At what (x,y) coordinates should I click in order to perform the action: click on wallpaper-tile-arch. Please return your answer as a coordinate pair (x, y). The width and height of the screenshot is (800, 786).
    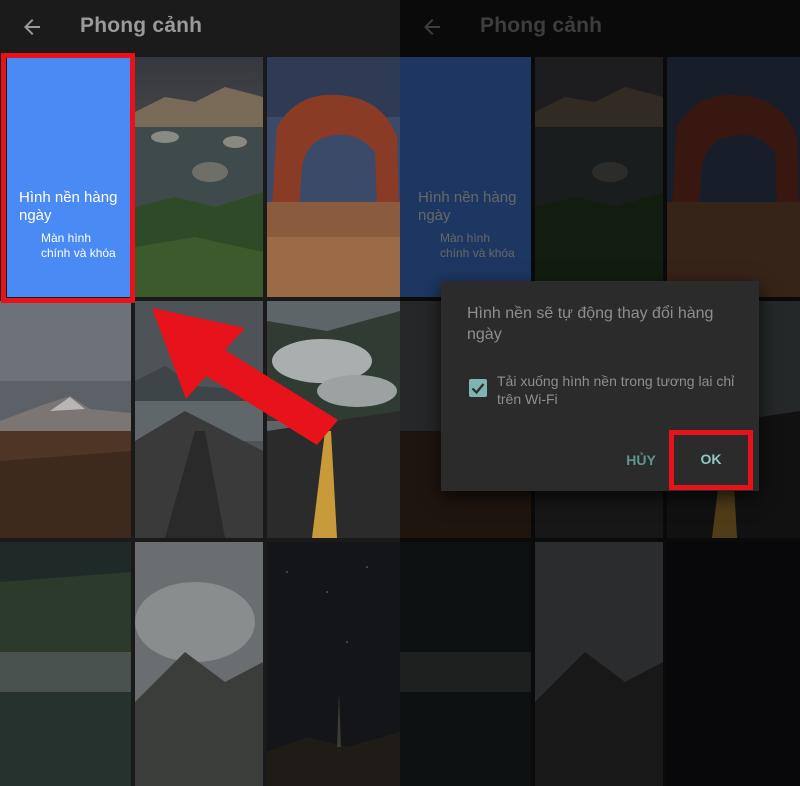
    Looking at the image, I should click on (333, 177).